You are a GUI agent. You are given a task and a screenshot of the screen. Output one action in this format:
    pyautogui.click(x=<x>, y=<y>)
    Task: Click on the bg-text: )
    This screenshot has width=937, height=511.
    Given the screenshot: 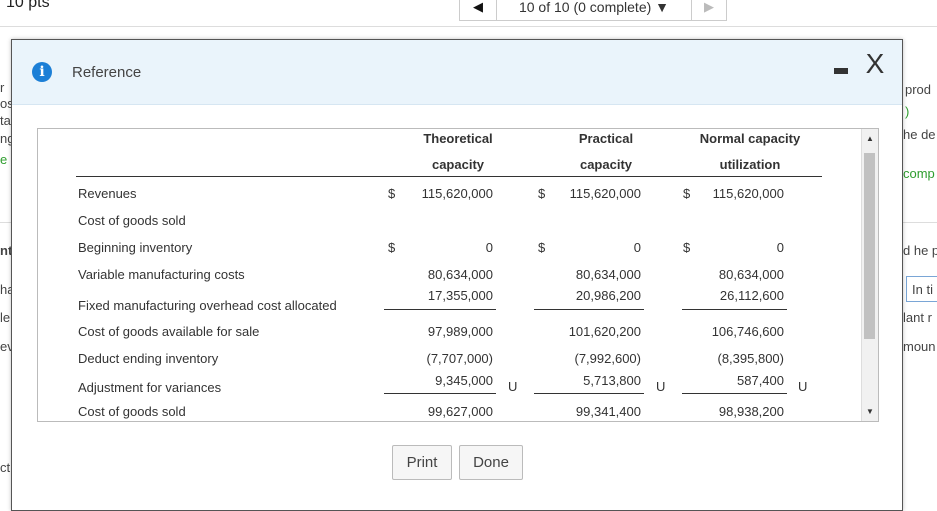 What is the action you would take?
    pyautogui.click(x=907, y=111)
    